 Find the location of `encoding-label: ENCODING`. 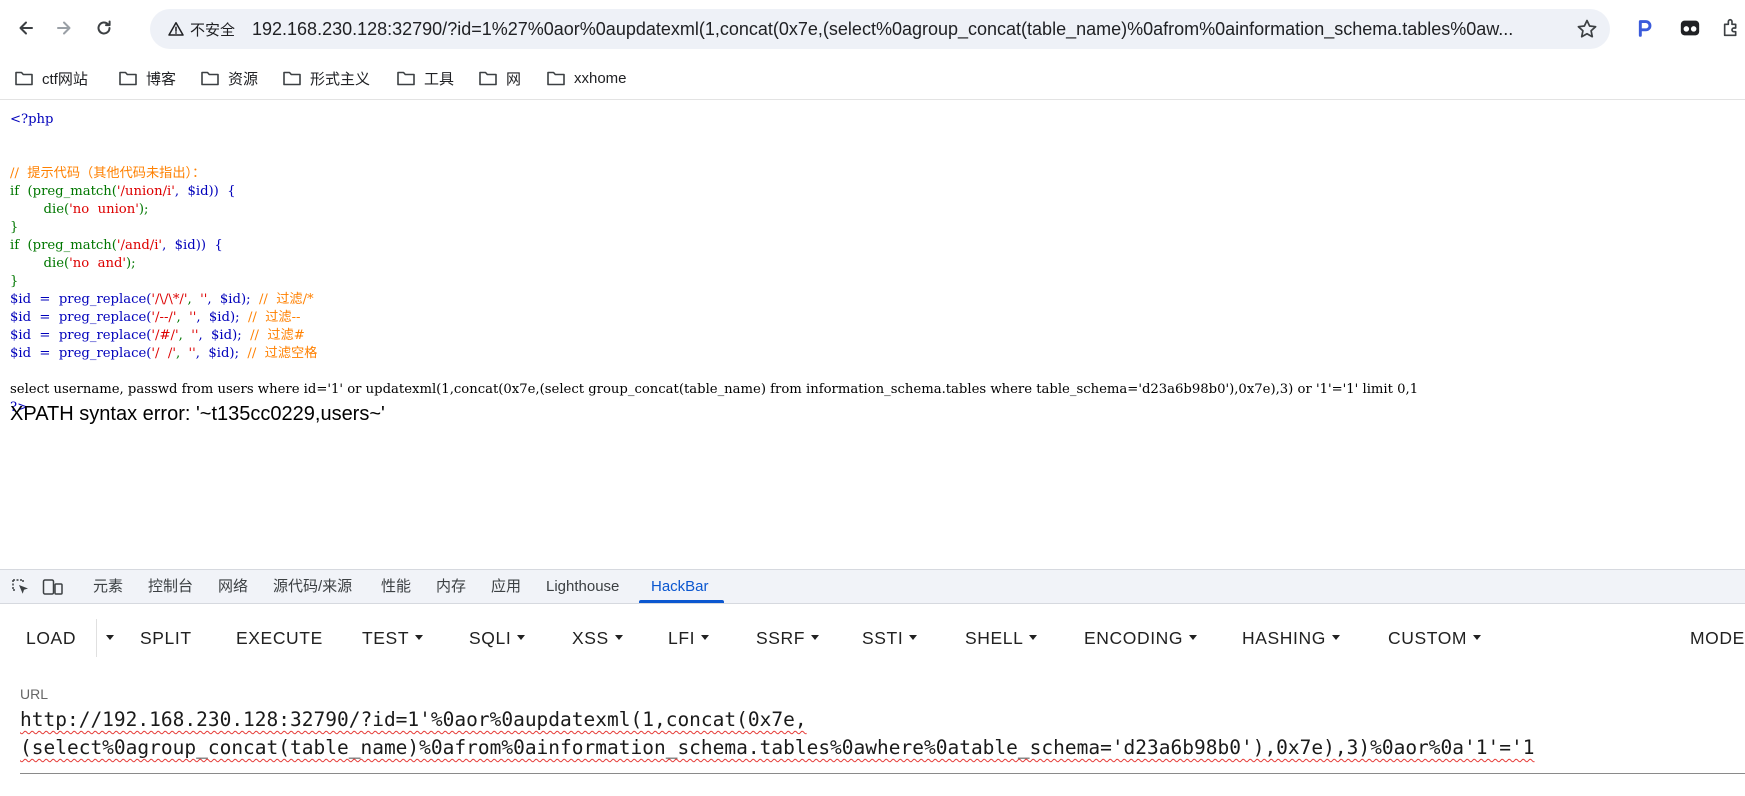

encoding-label: ENCODING is located at coordinates (1134, 638).